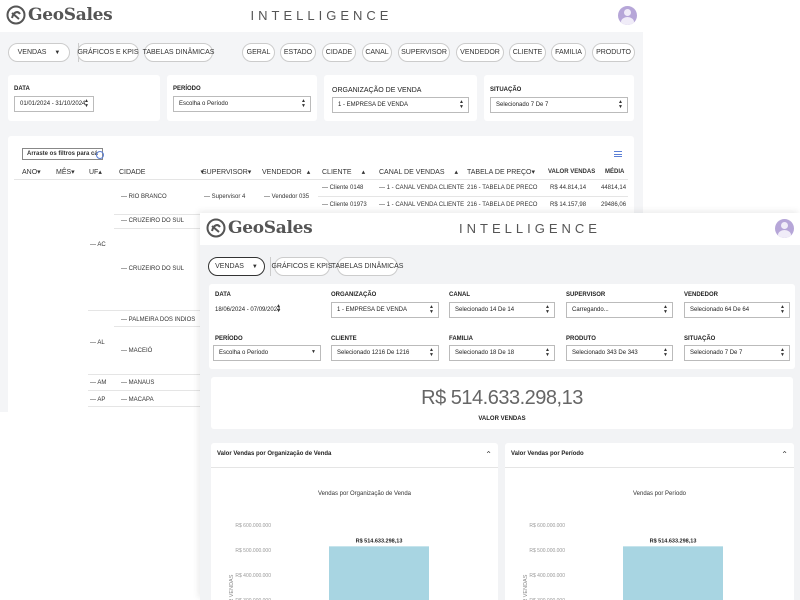  I want to click on chevron-down-icon: ▼, so click(313, 352).